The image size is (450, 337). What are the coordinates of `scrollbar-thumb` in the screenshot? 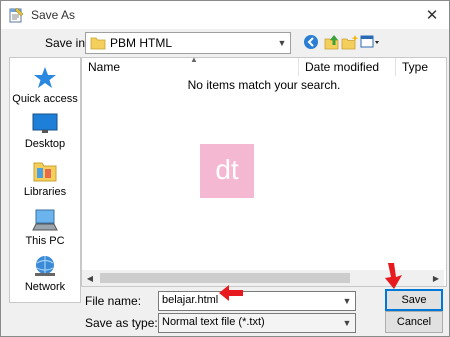 It's located at (225, 278).